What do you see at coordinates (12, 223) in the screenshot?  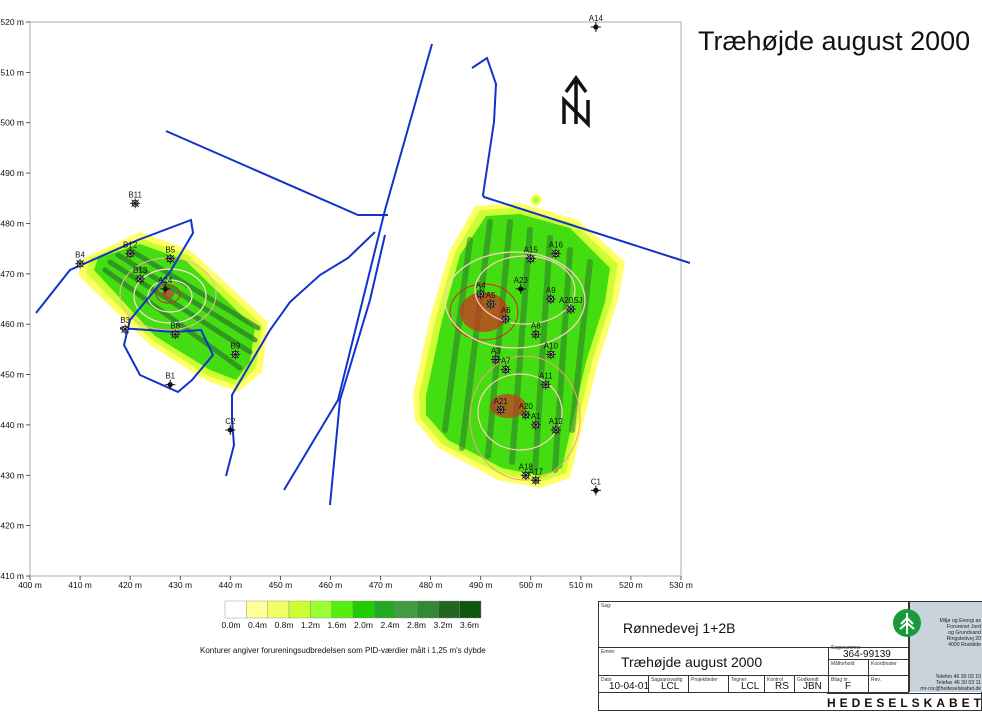 I see `y-tick-label: 480 m` at bounding box center [12, 223].